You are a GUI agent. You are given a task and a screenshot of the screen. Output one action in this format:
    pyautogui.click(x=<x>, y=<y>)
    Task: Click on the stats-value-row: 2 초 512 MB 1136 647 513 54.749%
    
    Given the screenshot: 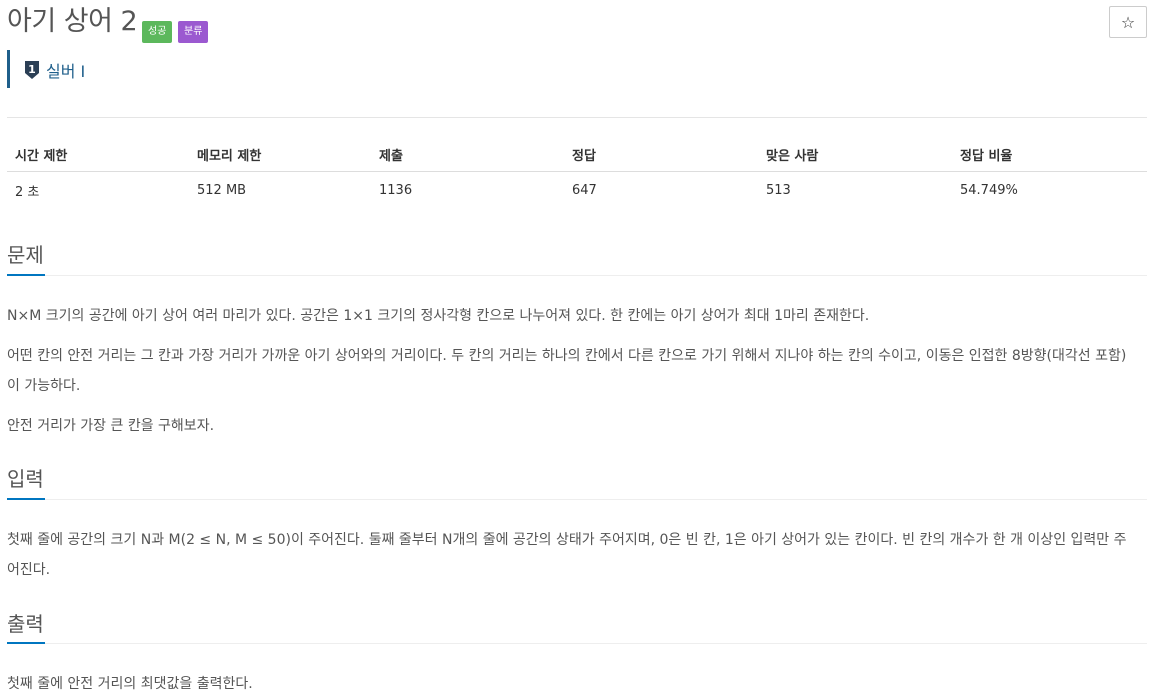 What is the action you would take?
    pyautogui.click(x=577, y=190)
    